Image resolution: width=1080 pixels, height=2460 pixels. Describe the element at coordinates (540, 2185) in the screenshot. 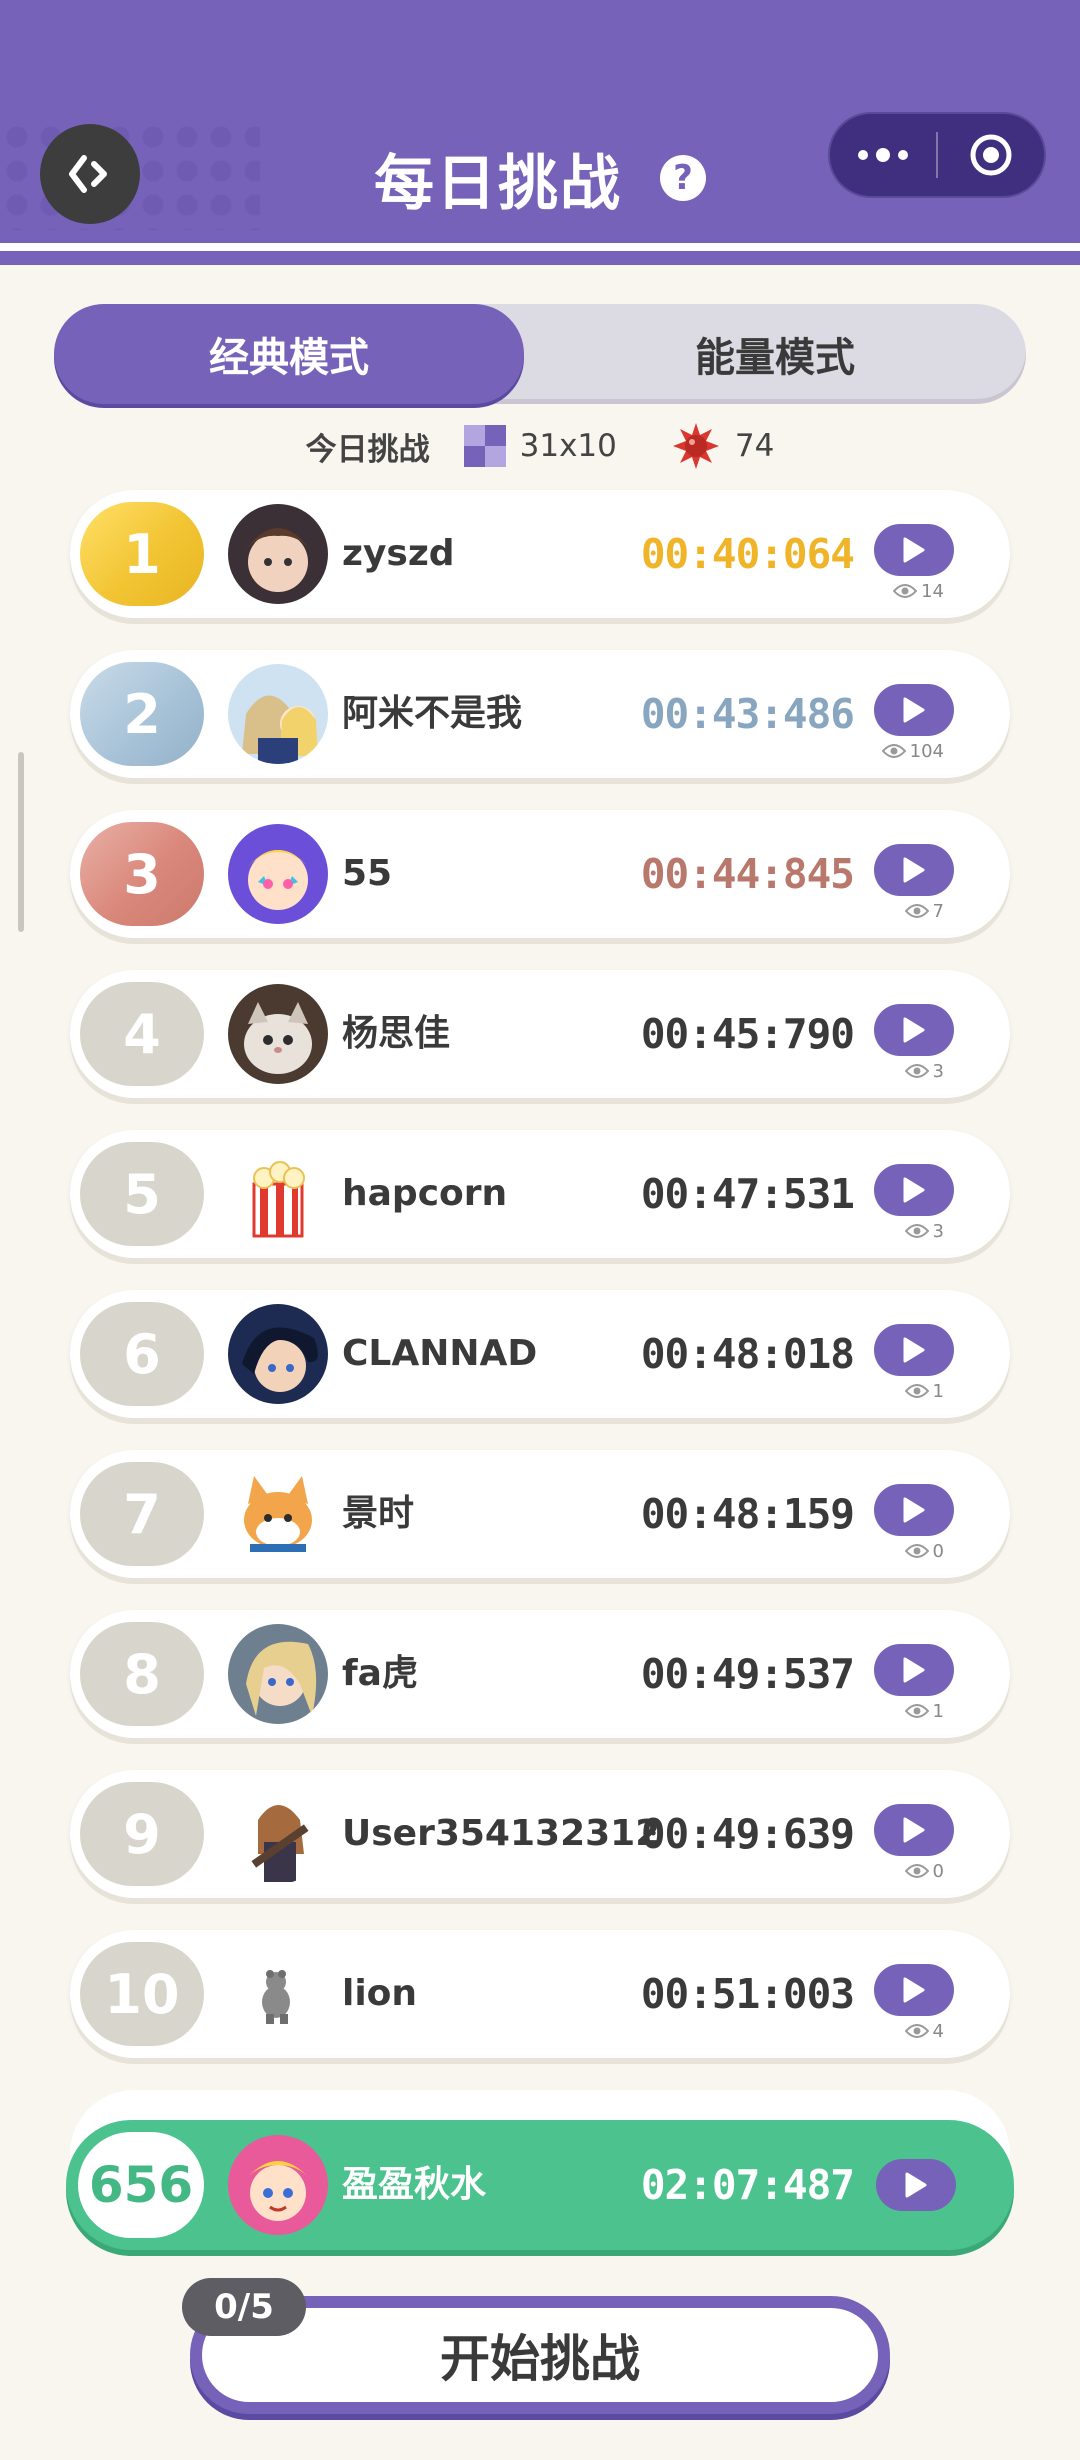

I see `my-rank-row: 656 盈盈秋水 02:07:487` at that location.